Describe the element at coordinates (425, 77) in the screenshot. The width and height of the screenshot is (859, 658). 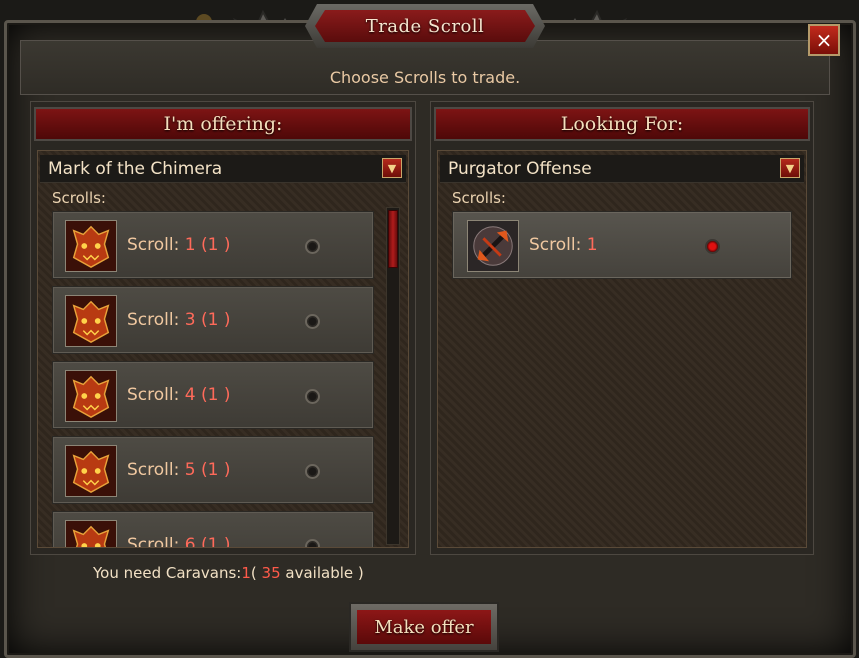
I see `subtitle-text: Choose Scrolls to trade.` at that location.